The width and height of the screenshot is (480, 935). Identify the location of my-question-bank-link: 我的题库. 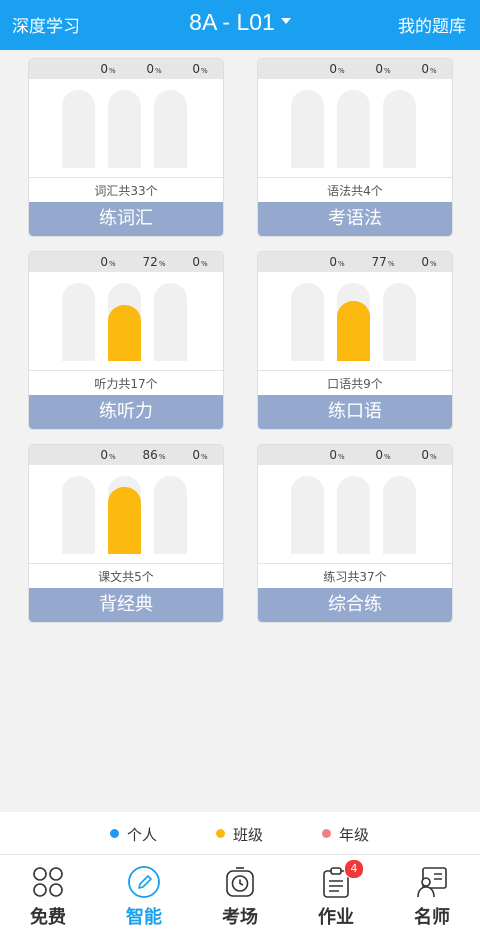
(432, 24).